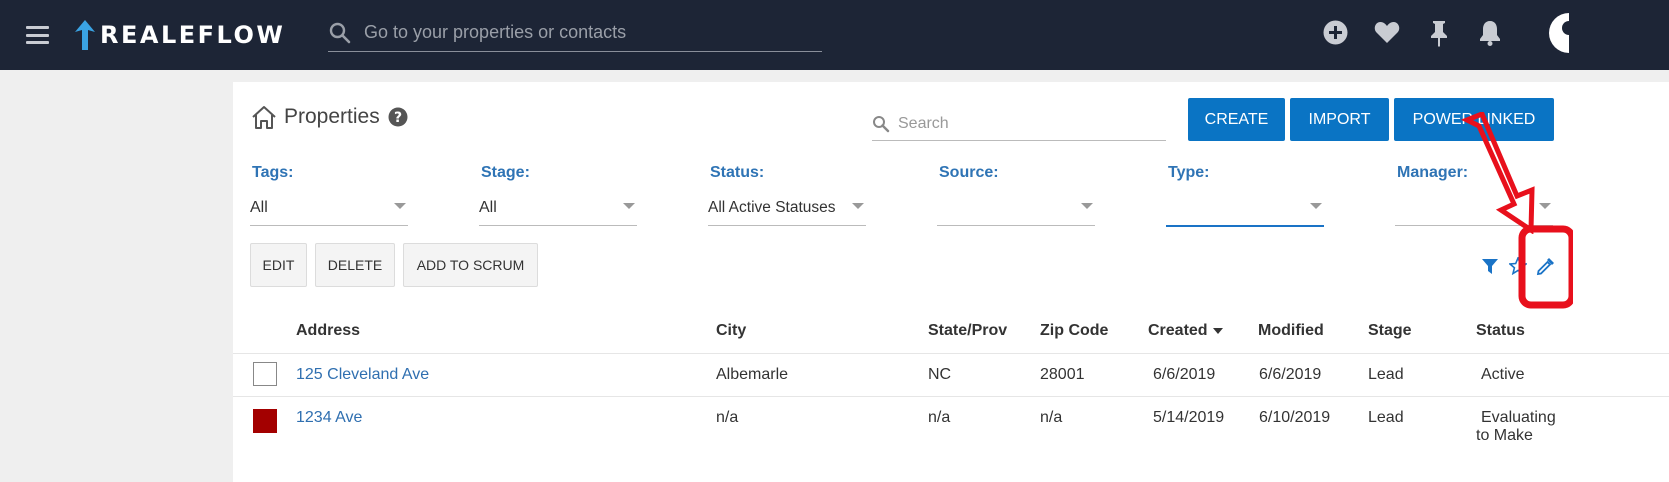  What do you see at coordinates (1074, 331) in the screenshot?
I see `column-header-zip: Zip Code` at bounding box center [1074, 331].